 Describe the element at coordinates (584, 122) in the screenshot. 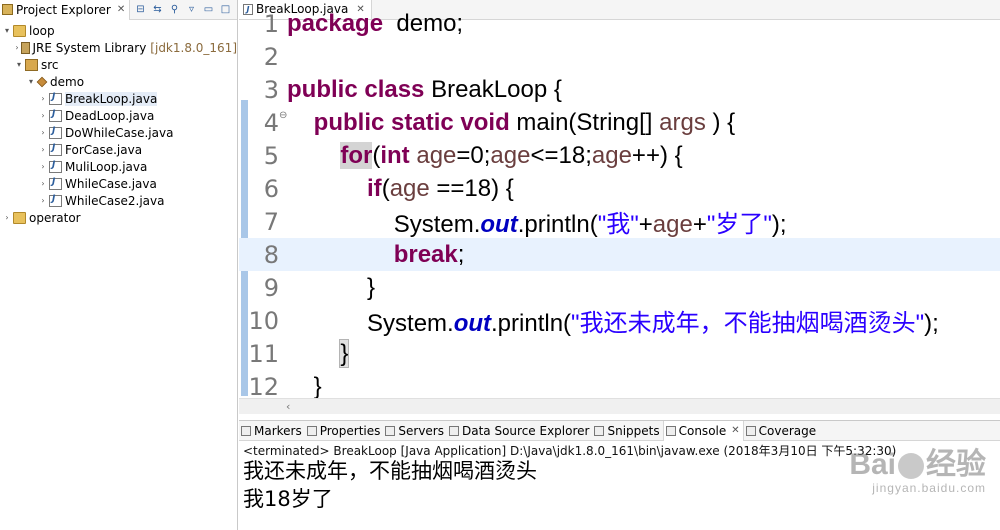

I see `code-token: main(String[]` at that location.